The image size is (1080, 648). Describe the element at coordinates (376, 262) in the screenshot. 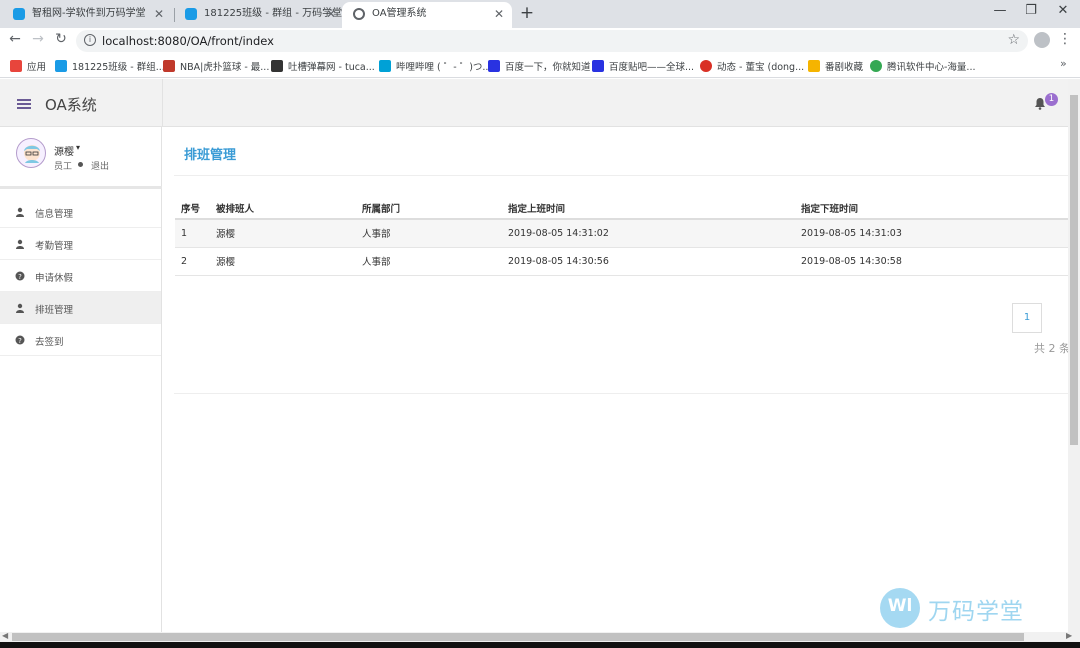

I see `table-cell: 人事部` at that location.